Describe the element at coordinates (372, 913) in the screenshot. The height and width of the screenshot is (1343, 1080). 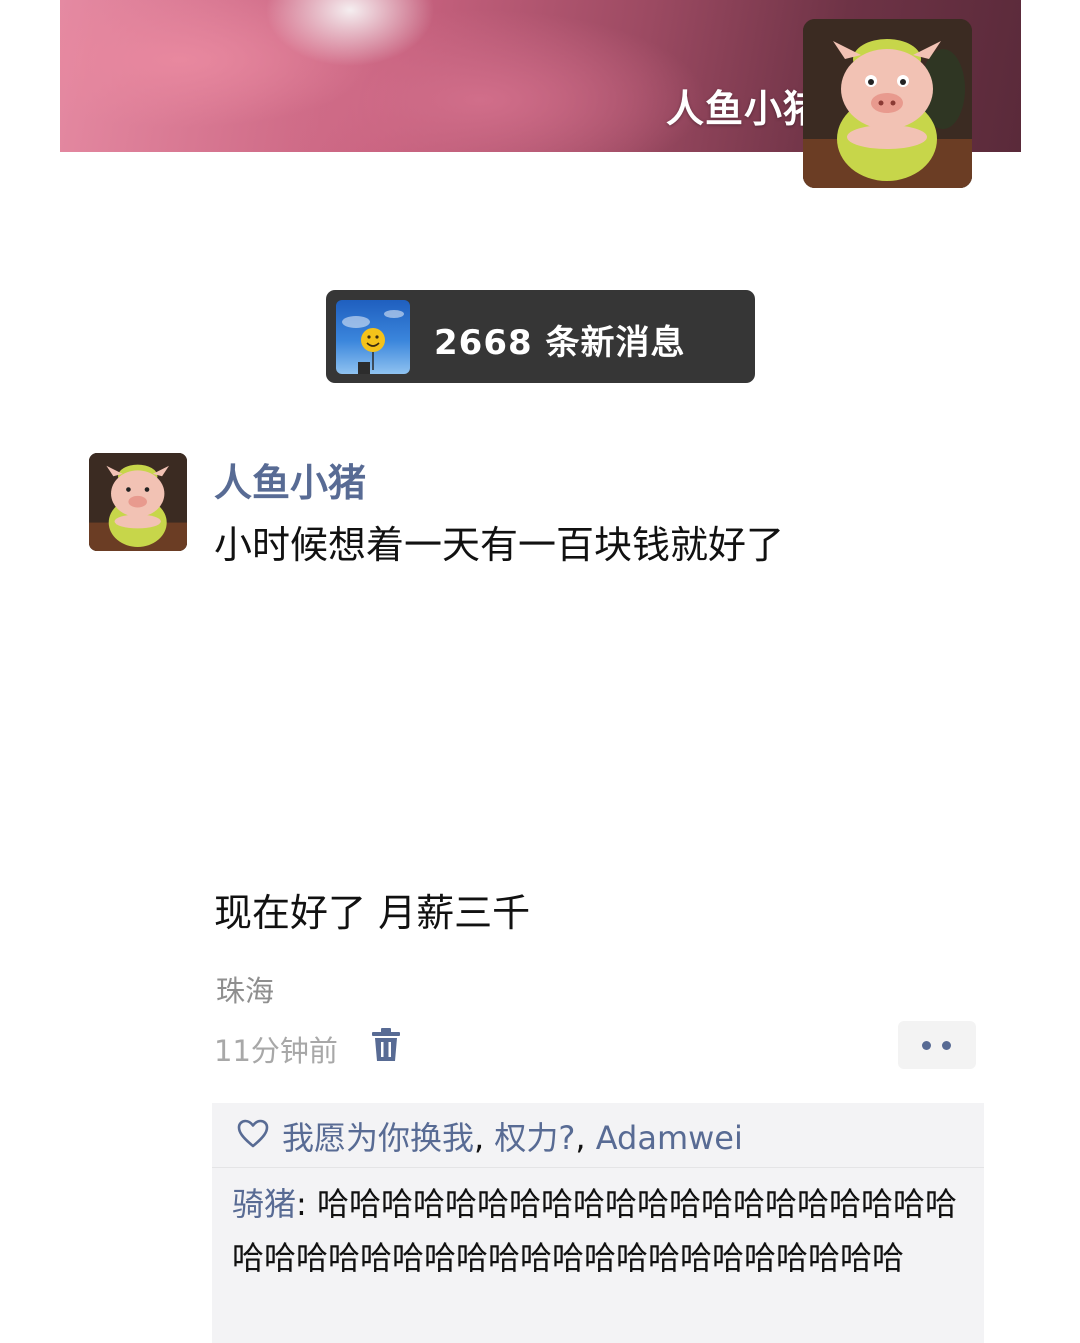
I see `post-text-line-2: 现在好了 月薪三千` at that location.